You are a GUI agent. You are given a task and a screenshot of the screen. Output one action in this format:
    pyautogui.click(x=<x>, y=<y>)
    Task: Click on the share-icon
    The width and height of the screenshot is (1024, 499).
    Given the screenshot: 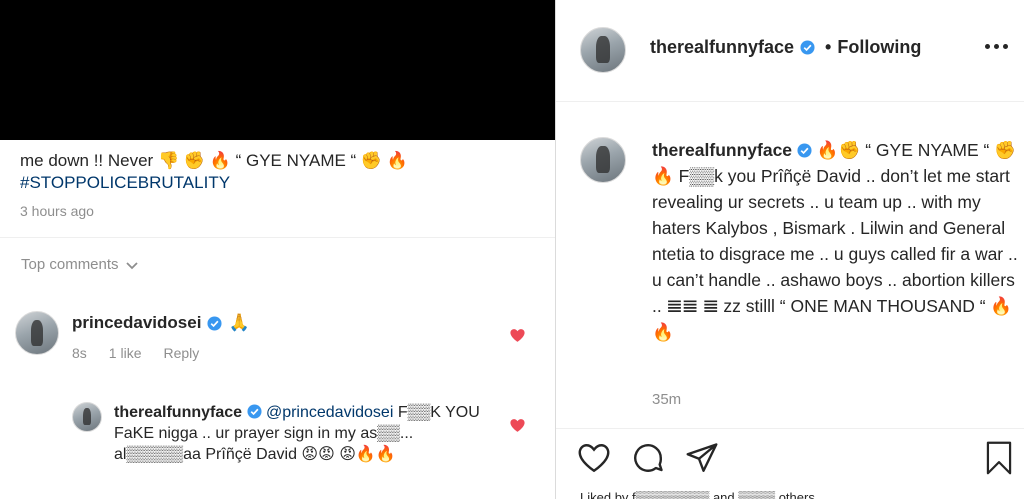 What is the action you would take?
    pyautogui.click(x=702, y=458)
    